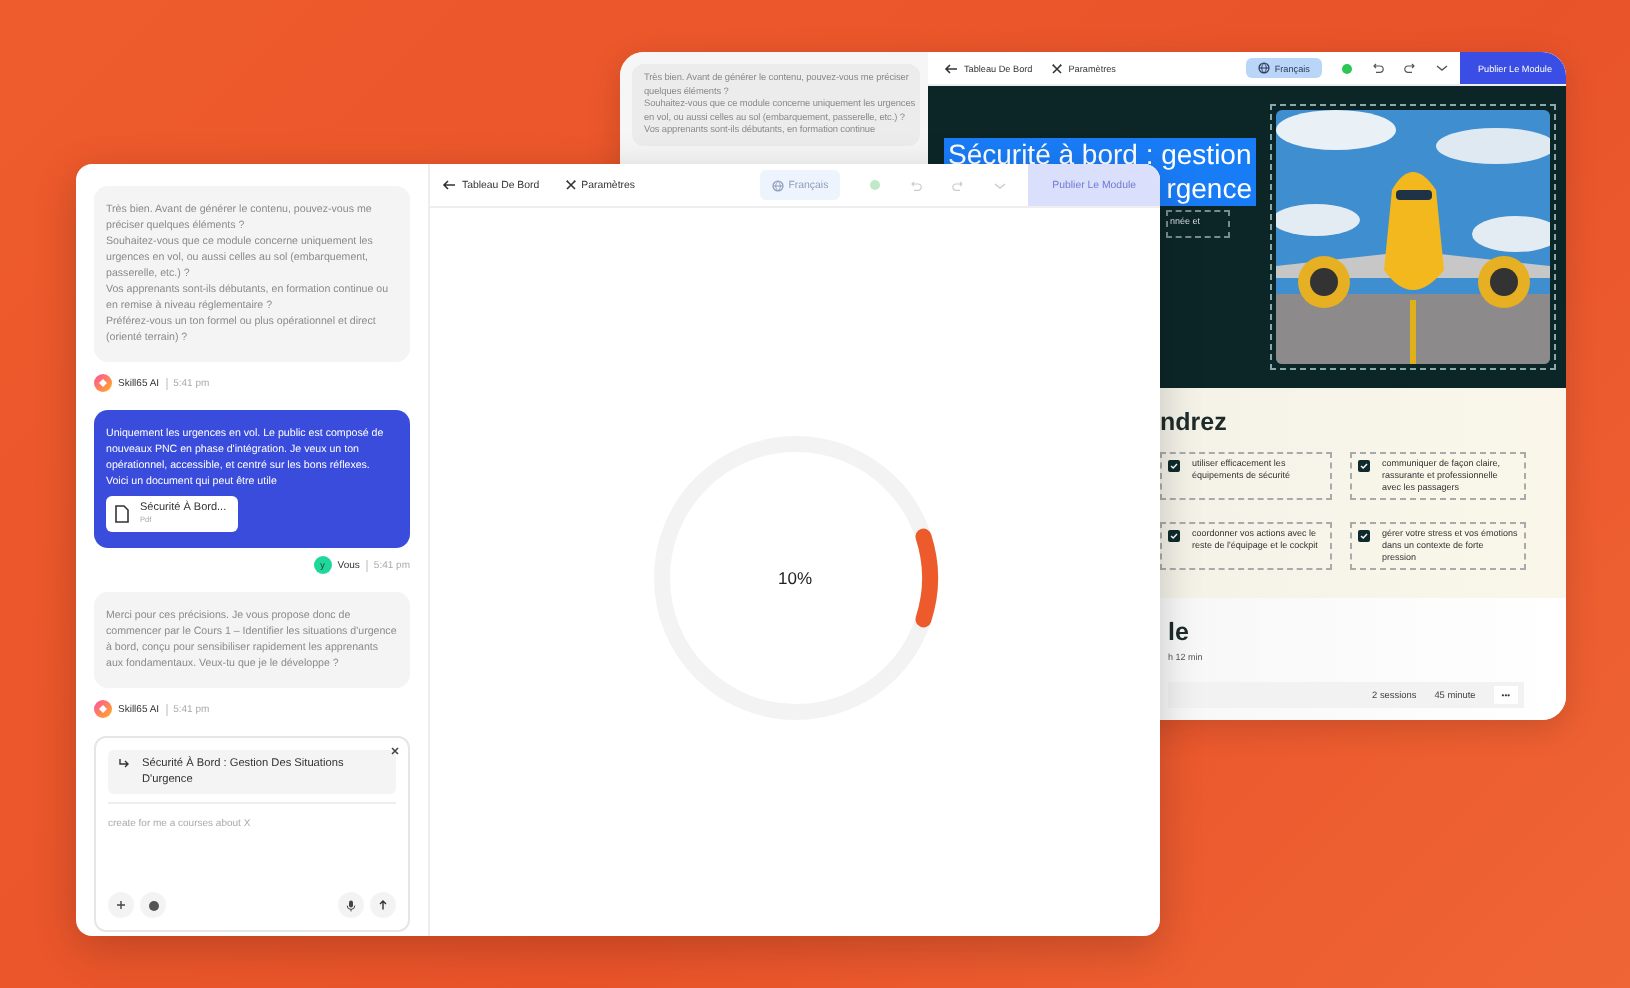 Image resolution: width=1630 pixels, height=988 pixels. Describe the element at coordinates (1194, 422) in the screenshot. I see `section-heading: ndrez` at that location.